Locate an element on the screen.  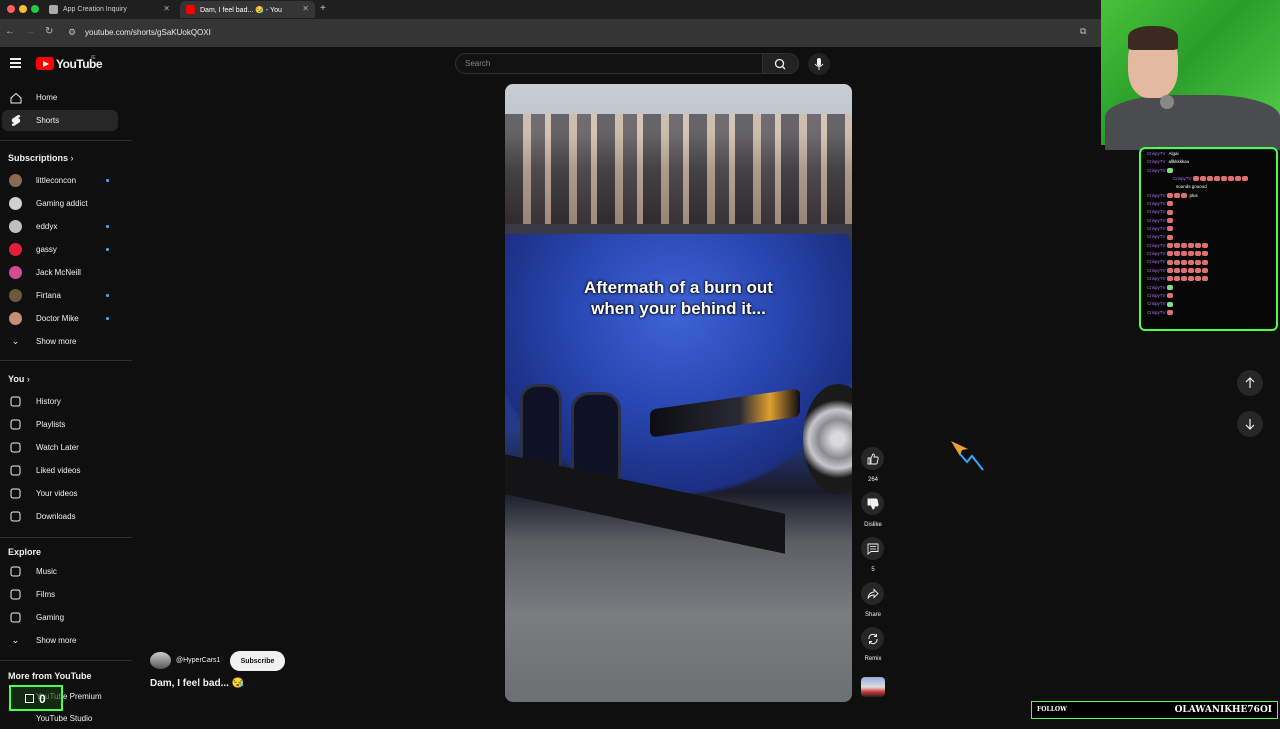
sidebar-item-firtana: Firtana is located at coordinates (59, 295).